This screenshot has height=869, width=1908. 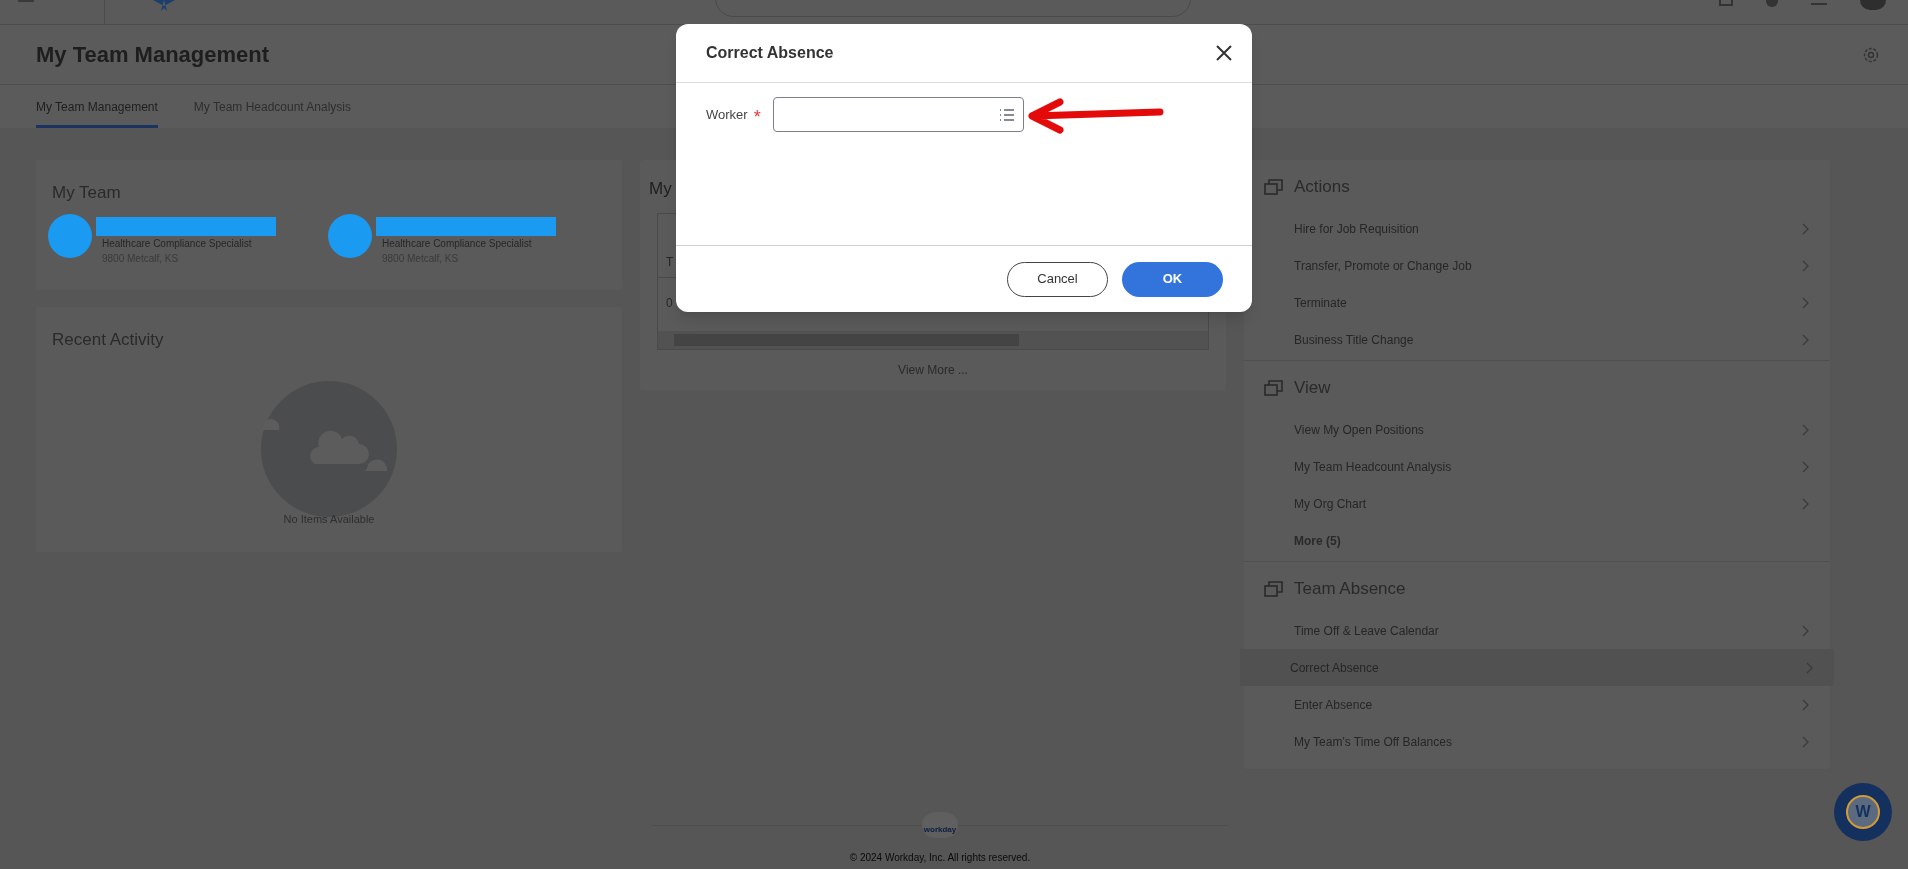 What do you see at coordinates (1224, 53) in the screenshot?
I see `close-icon` at bounding box center [1224, 53].